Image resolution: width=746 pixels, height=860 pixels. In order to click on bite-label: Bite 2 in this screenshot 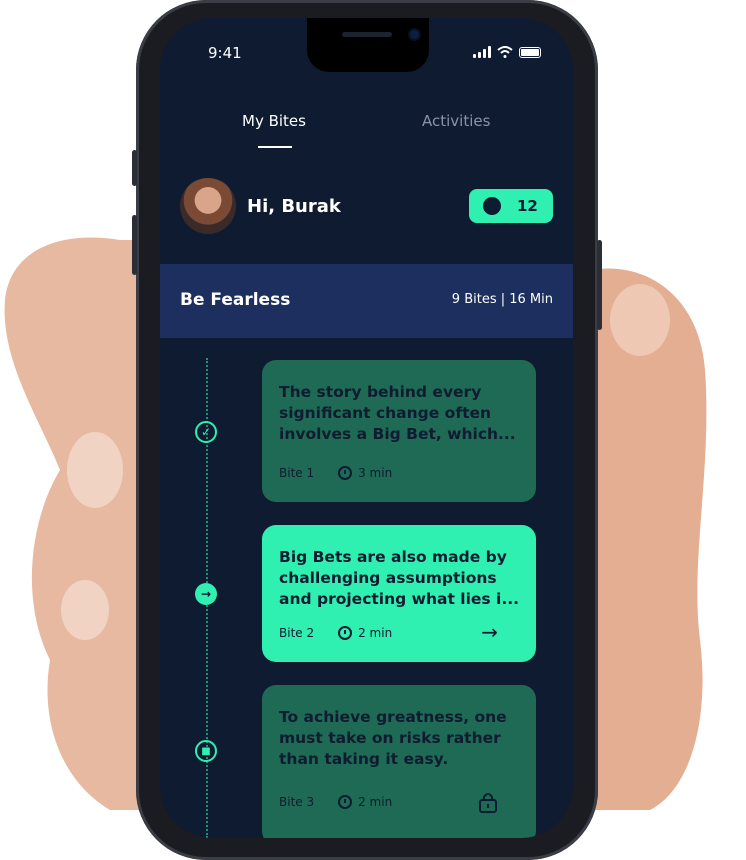, I will do `click(297, 633)`.